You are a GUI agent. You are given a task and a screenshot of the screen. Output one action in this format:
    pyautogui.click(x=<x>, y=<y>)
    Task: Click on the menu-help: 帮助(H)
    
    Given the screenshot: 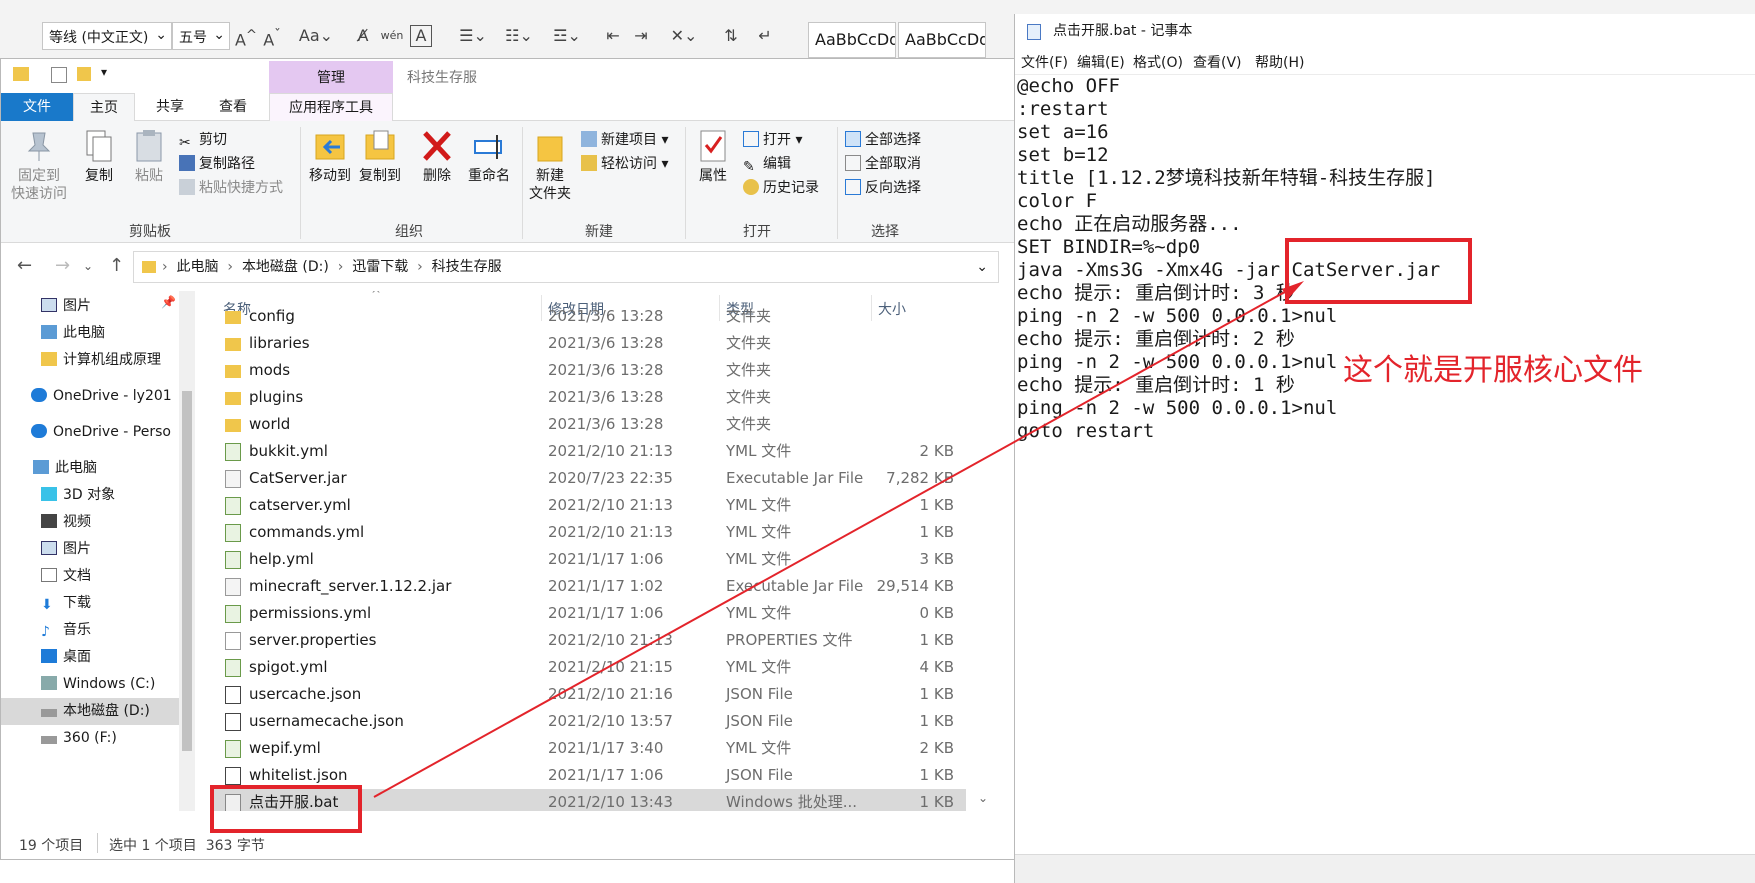 What is the action you would take?
    pyautogui.click(x=1279, y=62)
    